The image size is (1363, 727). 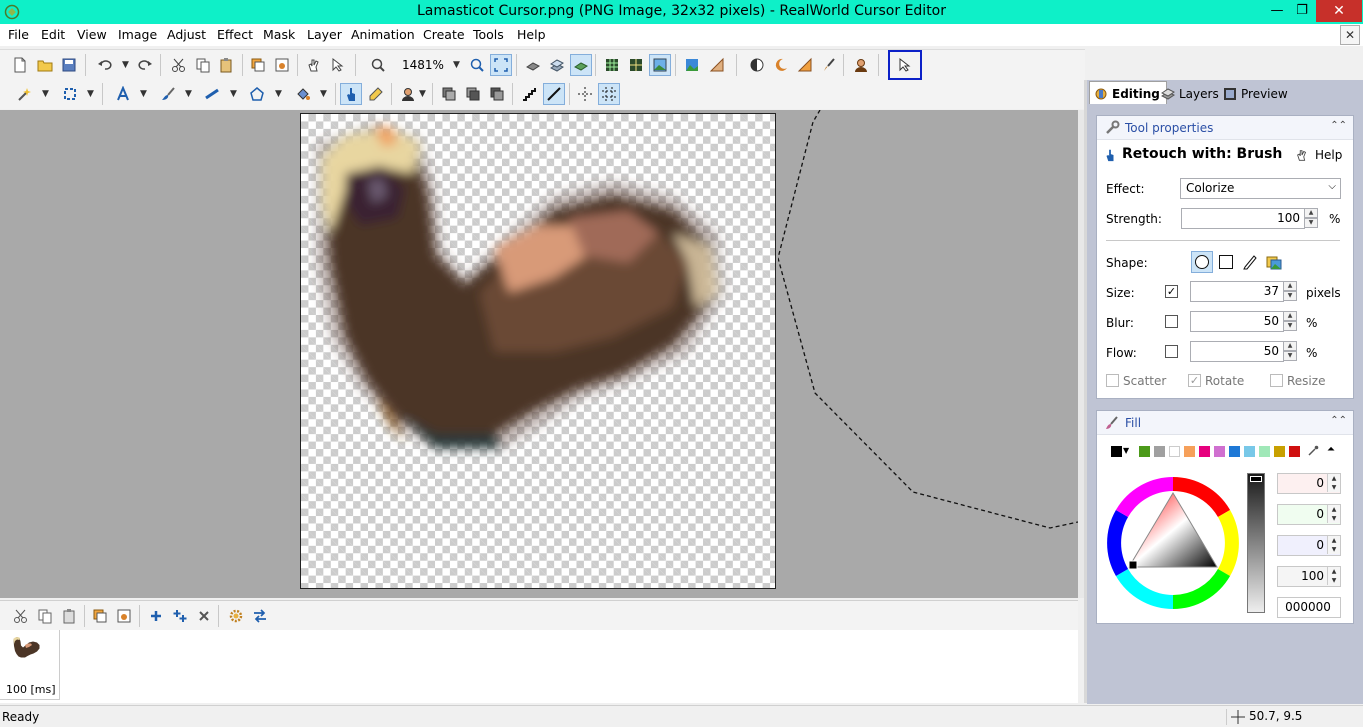 I want to click on selection-button, so click(x=70, y=94).